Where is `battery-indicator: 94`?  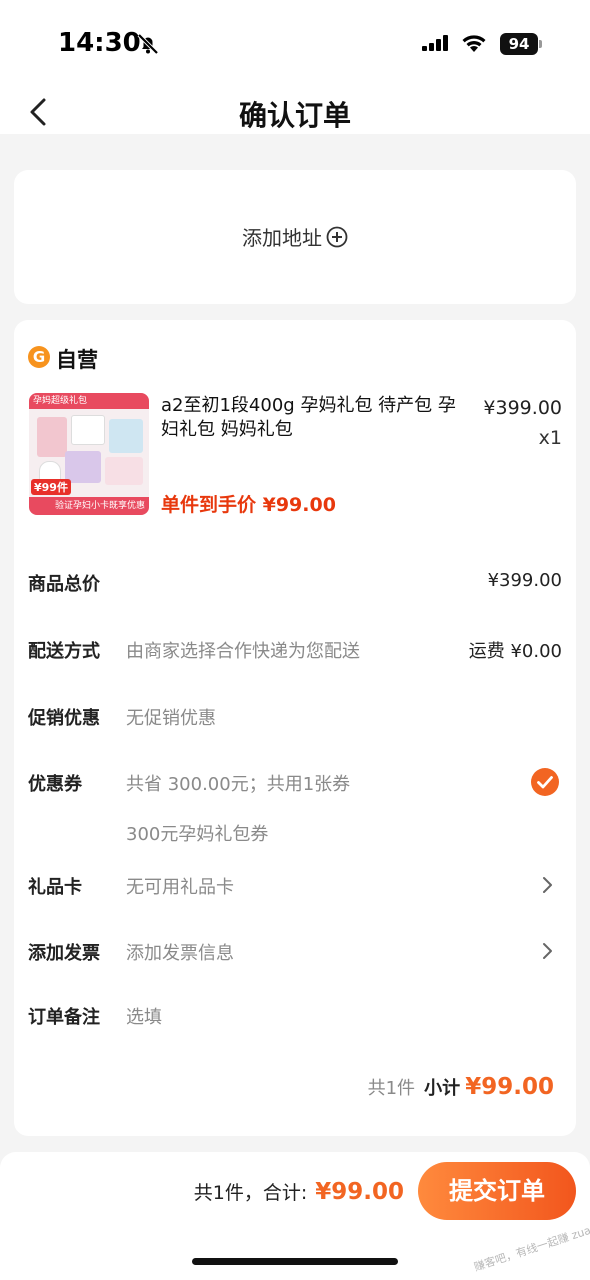
battery-indicator: 94 is located at coordinates (519, 44).